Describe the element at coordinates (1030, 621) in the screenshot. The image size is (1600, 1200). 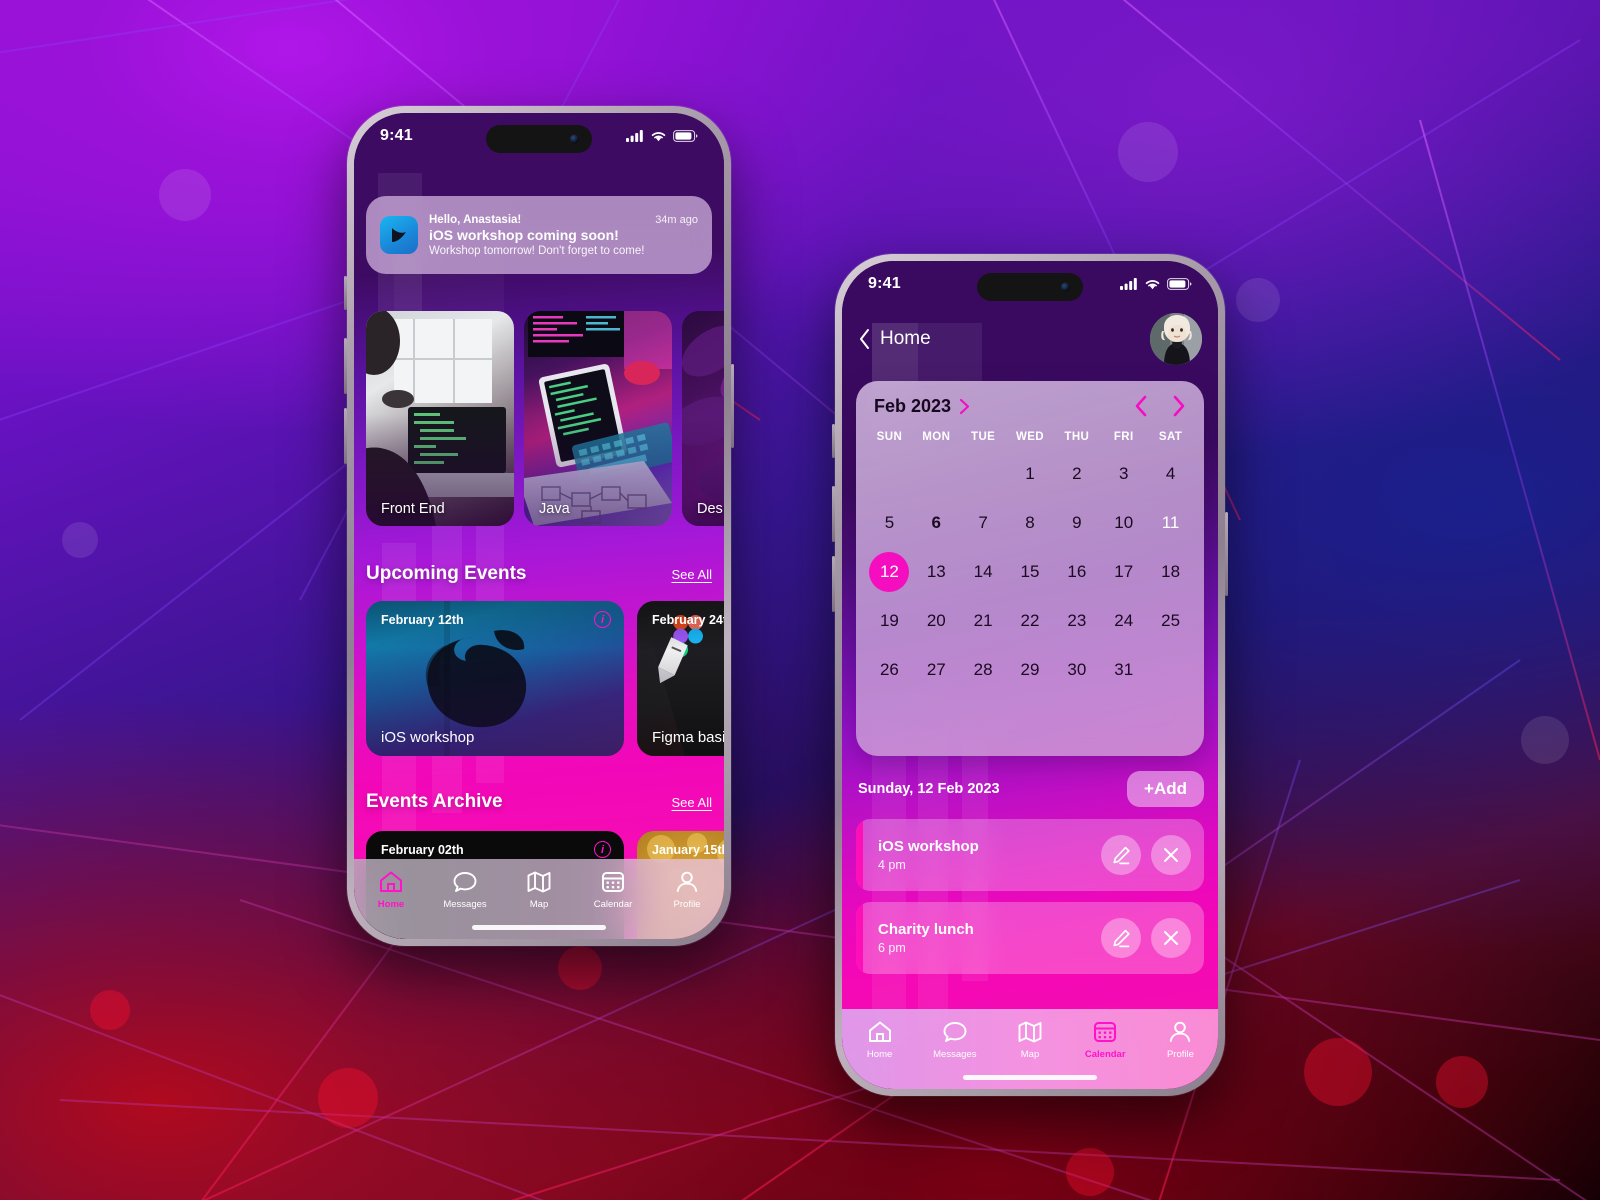
I see `calendar-day: 22` at that location.